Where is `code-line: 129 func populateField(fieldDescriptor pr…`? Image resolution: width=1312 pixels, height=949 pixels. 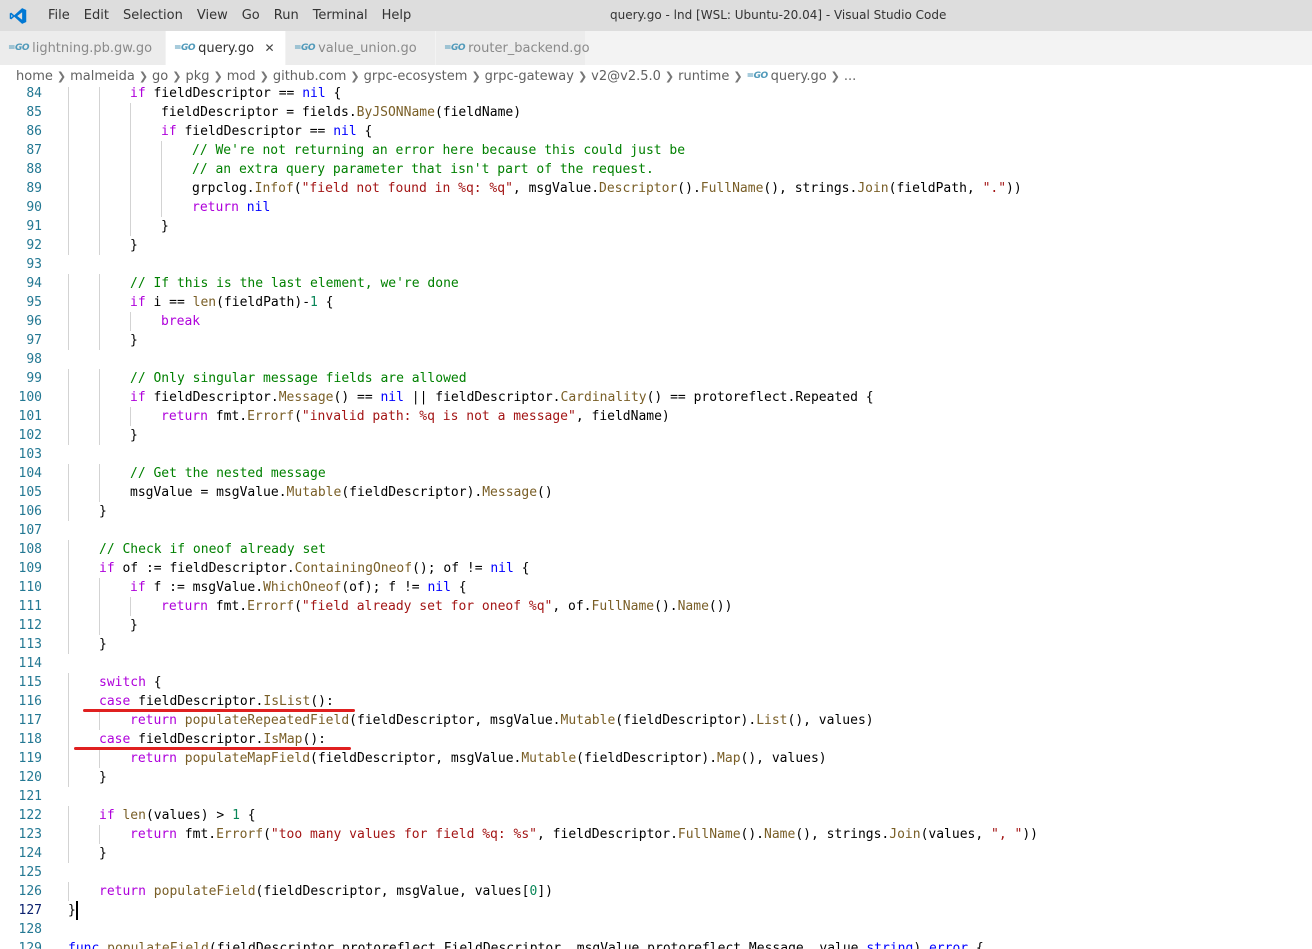 code-line: 129 func populateField(fieldDescriptor pr… is located at coordinates (656, 944).